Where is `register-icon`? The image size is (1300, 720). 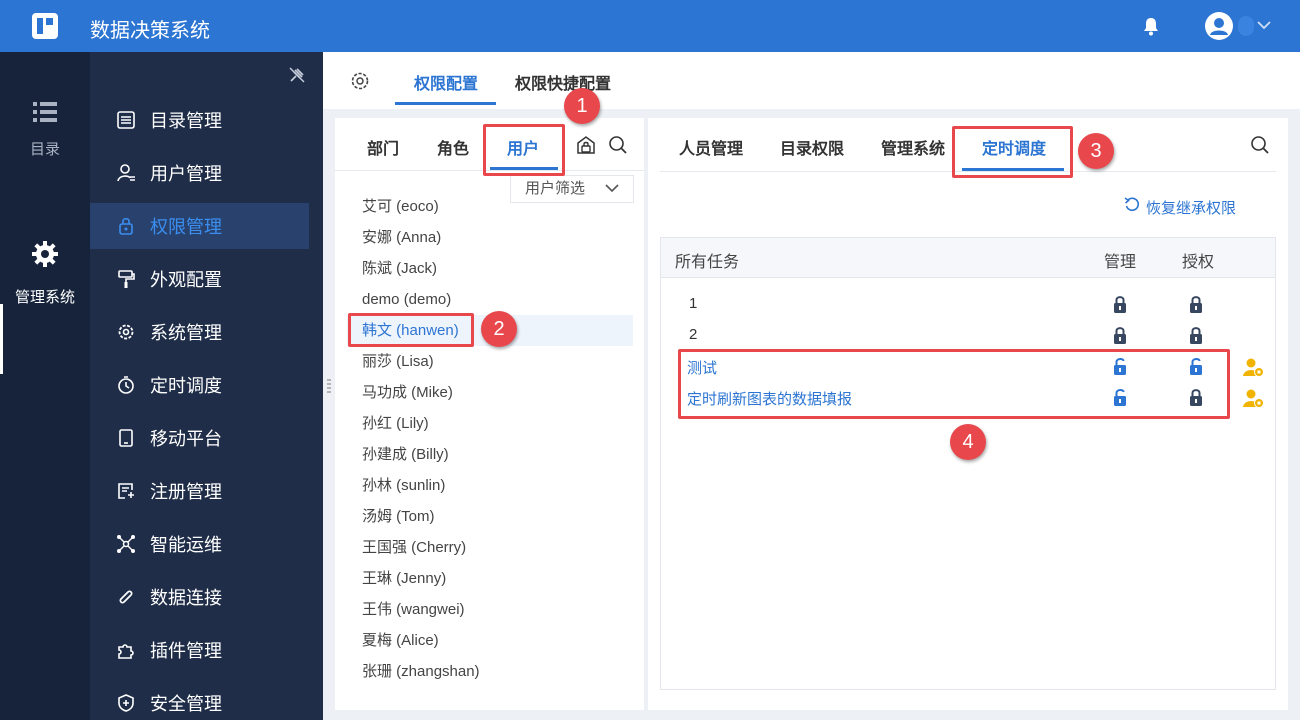 register-icon is located at coordinates (126, 491).